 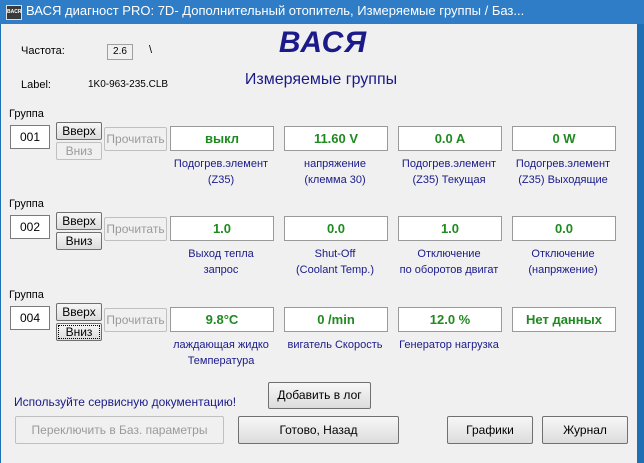 What do you see at coordinates (222, 138) in the screenshot?
I see `value-field-1: выкл` at bounding box center [222, 138].